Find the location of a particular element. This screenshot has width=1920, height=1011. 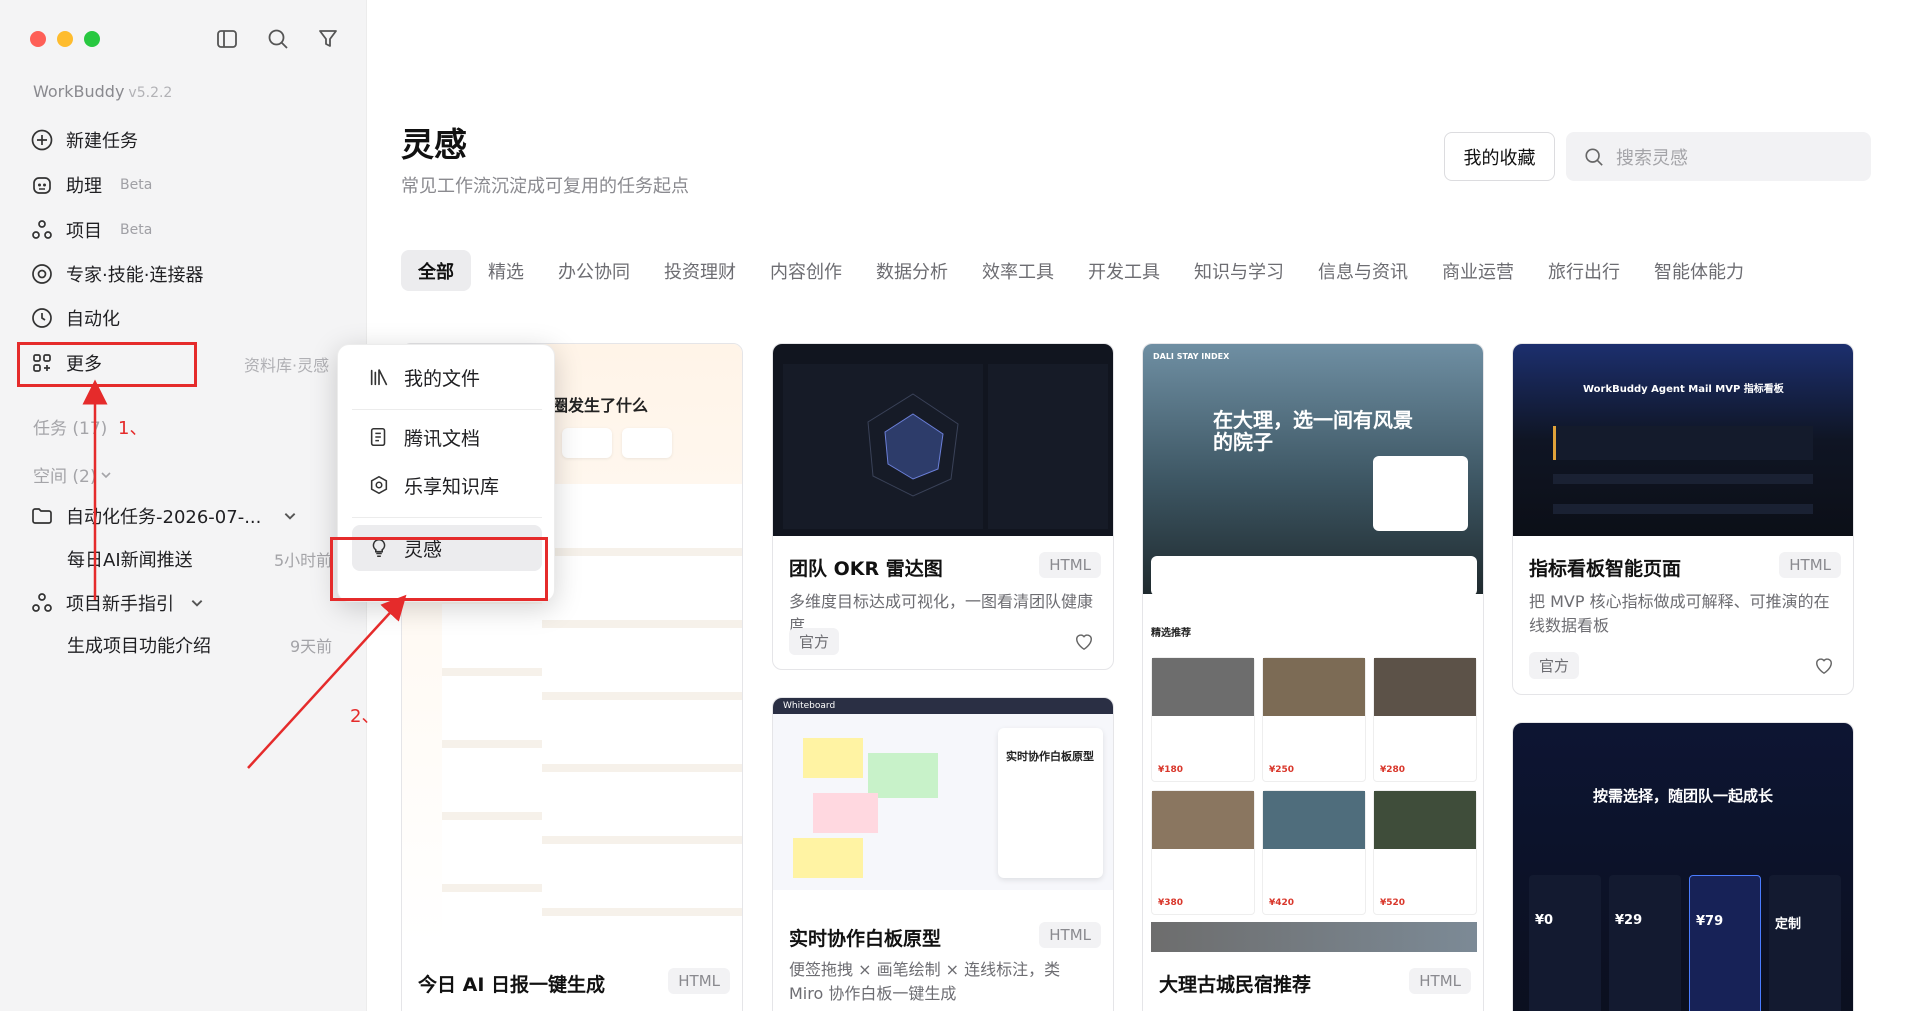

card-preview is located at coordinates (943, 440).